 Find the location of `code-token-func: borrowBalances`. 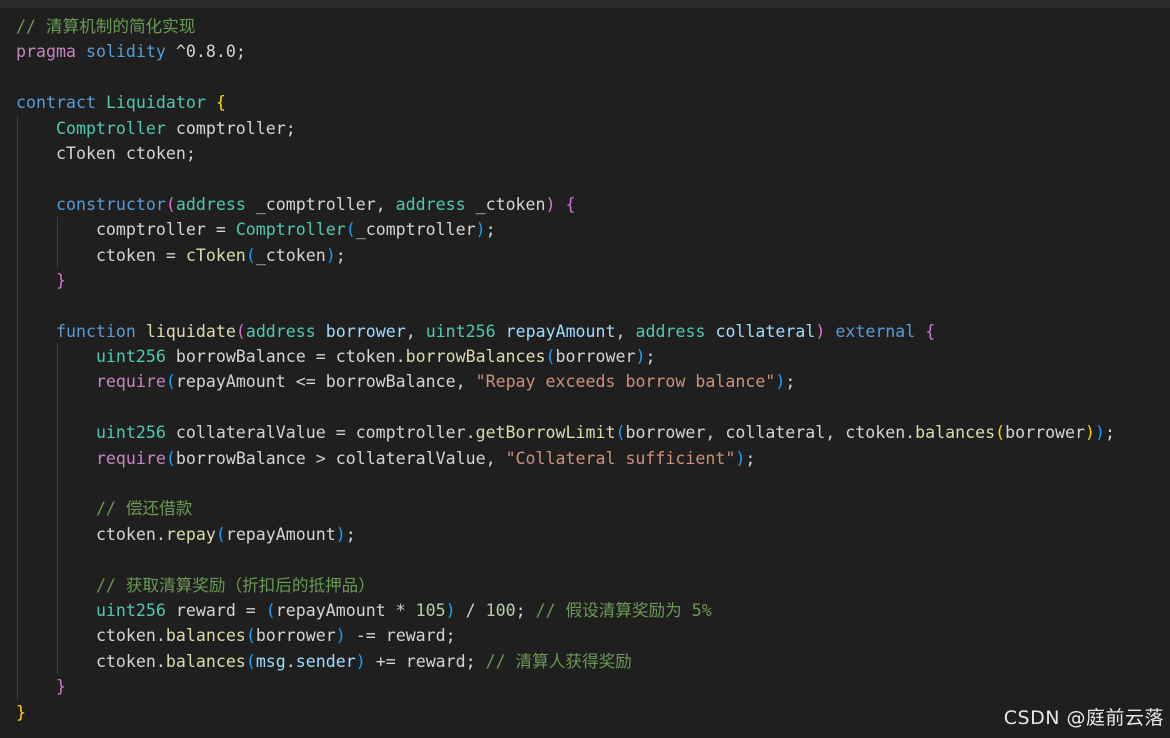

code-token-func: borrowBalances is located at coordinates (475, 357).